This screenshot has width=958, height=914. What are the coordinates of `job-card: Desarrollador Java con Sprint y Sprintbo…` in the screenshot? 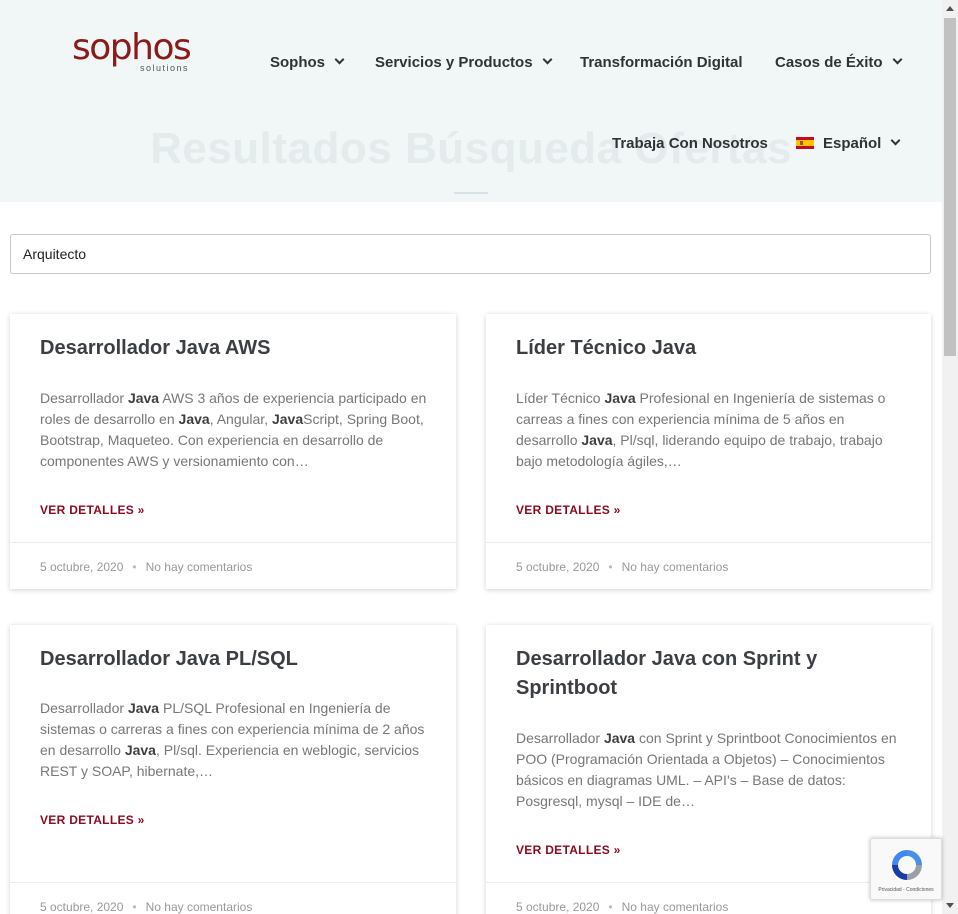 It's located at (708, 769).